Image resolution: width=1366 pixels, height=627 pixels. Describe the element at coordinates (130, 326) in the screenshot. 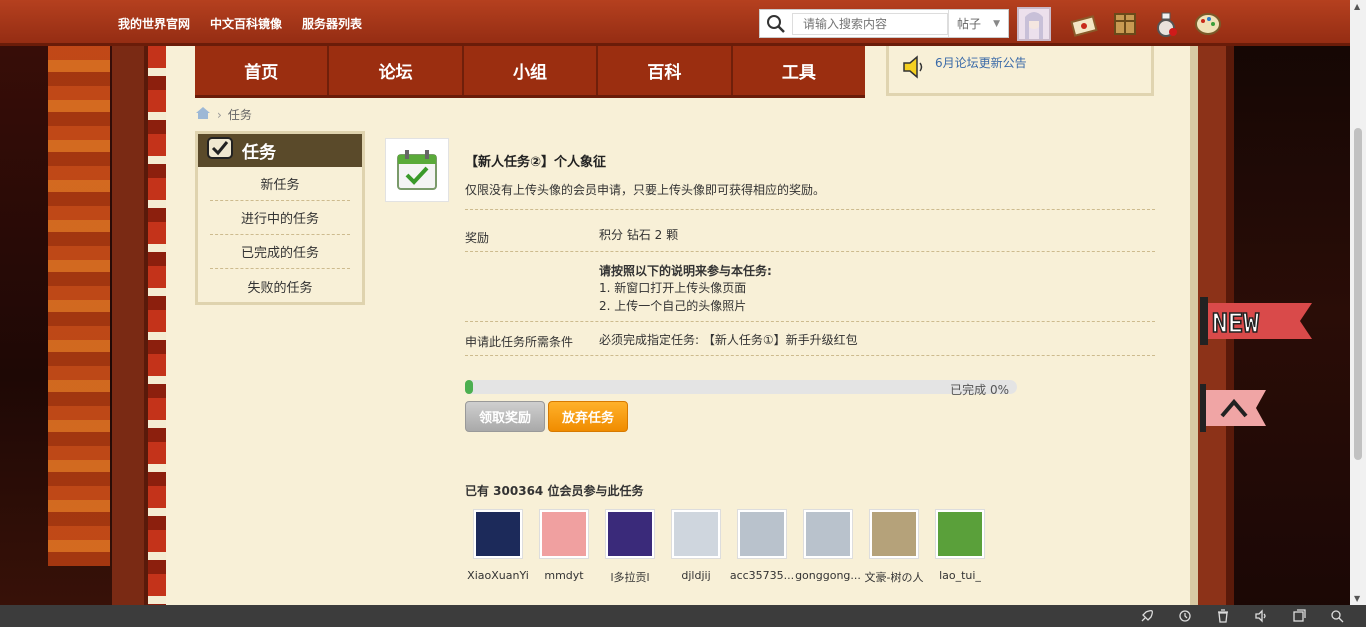

I see `wood-frame-left` at that location.